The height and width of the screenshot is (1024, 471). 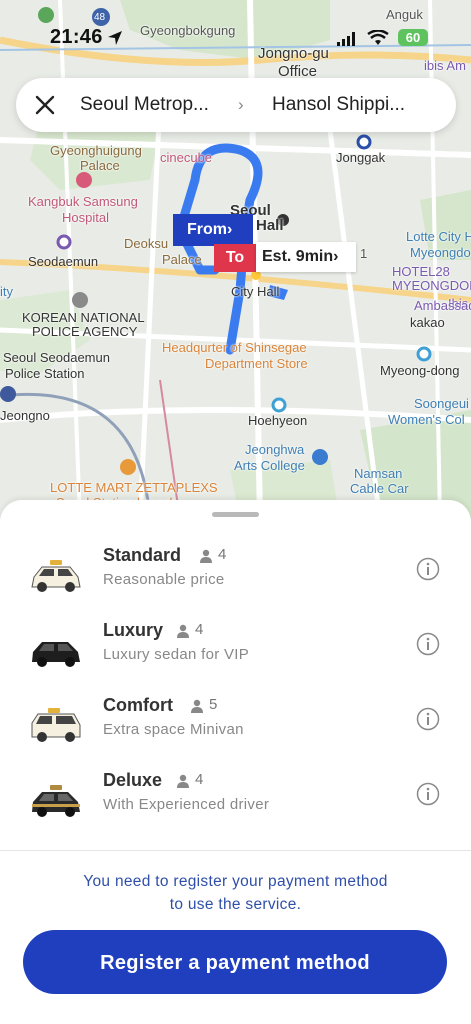 I want to click on map-label-number: 1, so click(x=364, y=253).